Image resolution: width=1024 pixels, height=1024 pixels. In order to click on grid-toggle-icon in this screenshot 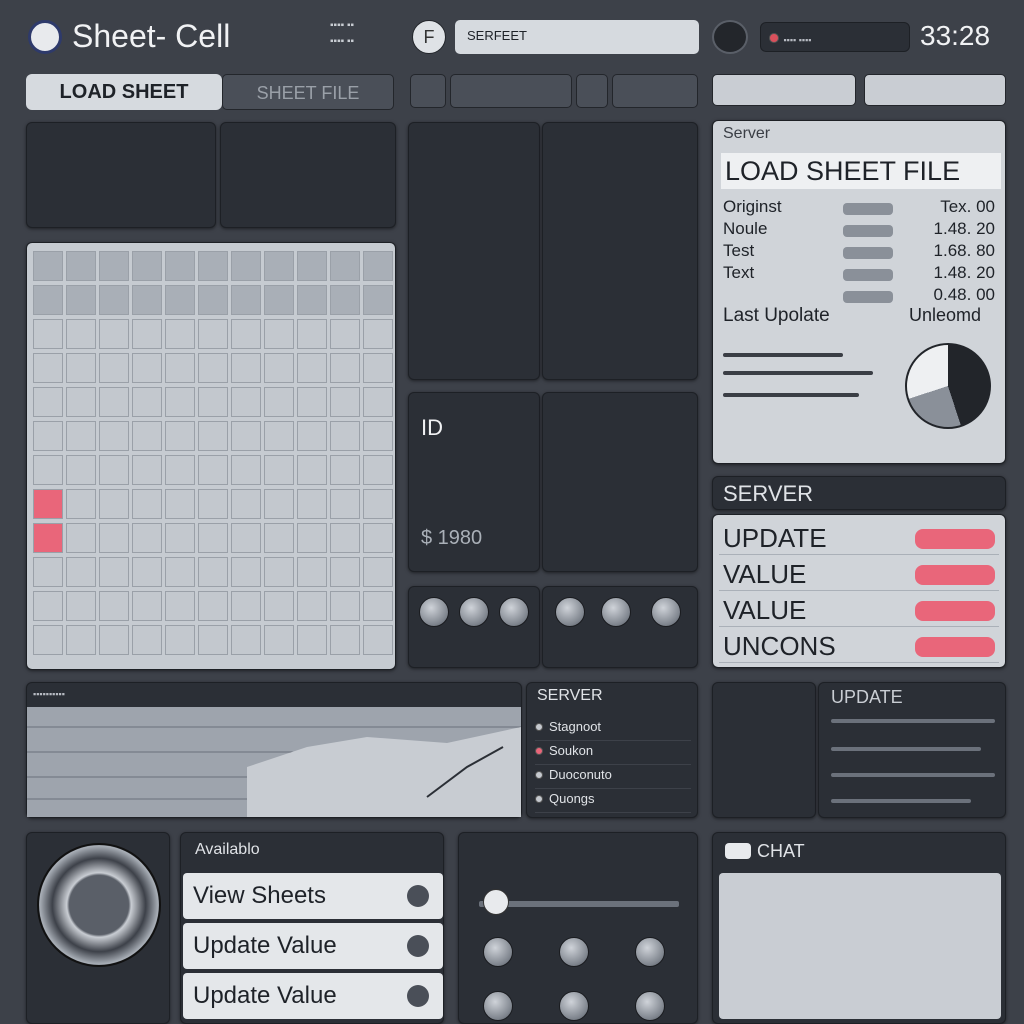, I will do `click(428, 91)`.